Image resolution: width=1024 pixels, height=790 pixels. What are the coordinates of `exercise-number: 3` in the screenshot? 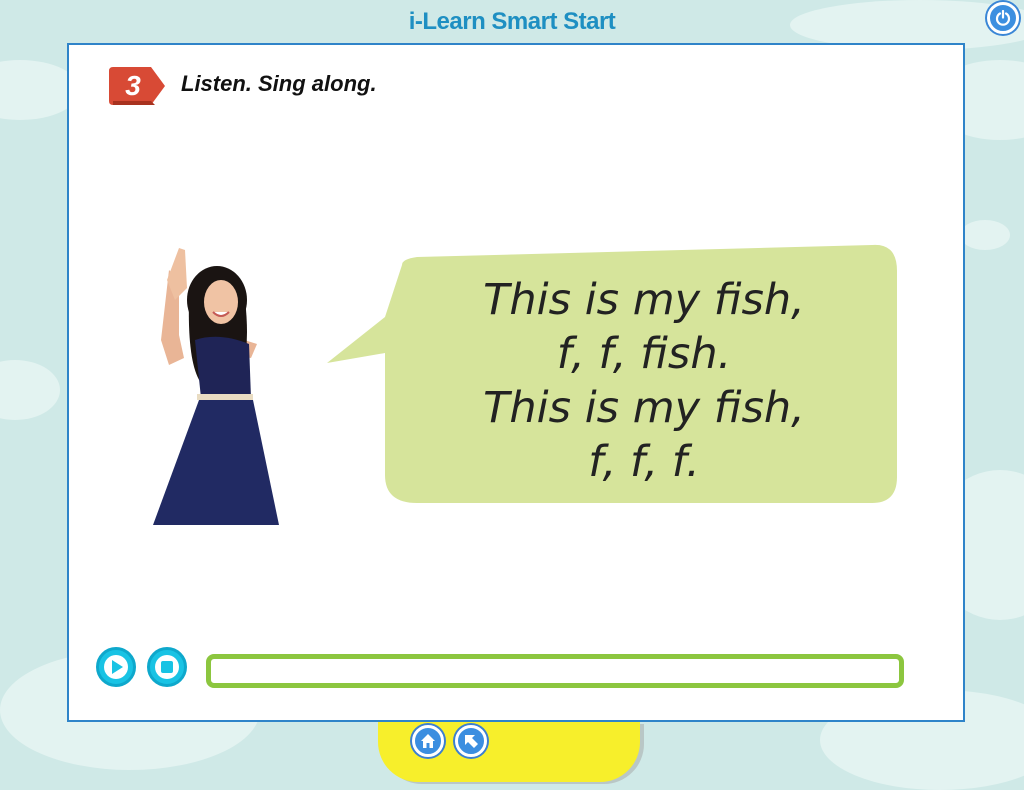 It's located at (133, 85).